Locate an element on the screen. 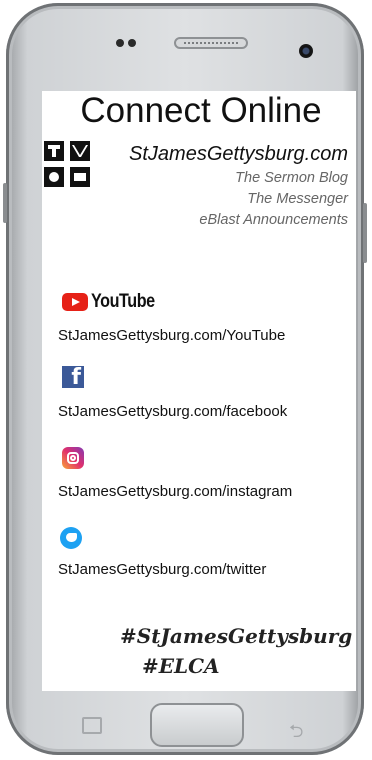  youtube-logo: YouTube is located at coordinates (114, 302).